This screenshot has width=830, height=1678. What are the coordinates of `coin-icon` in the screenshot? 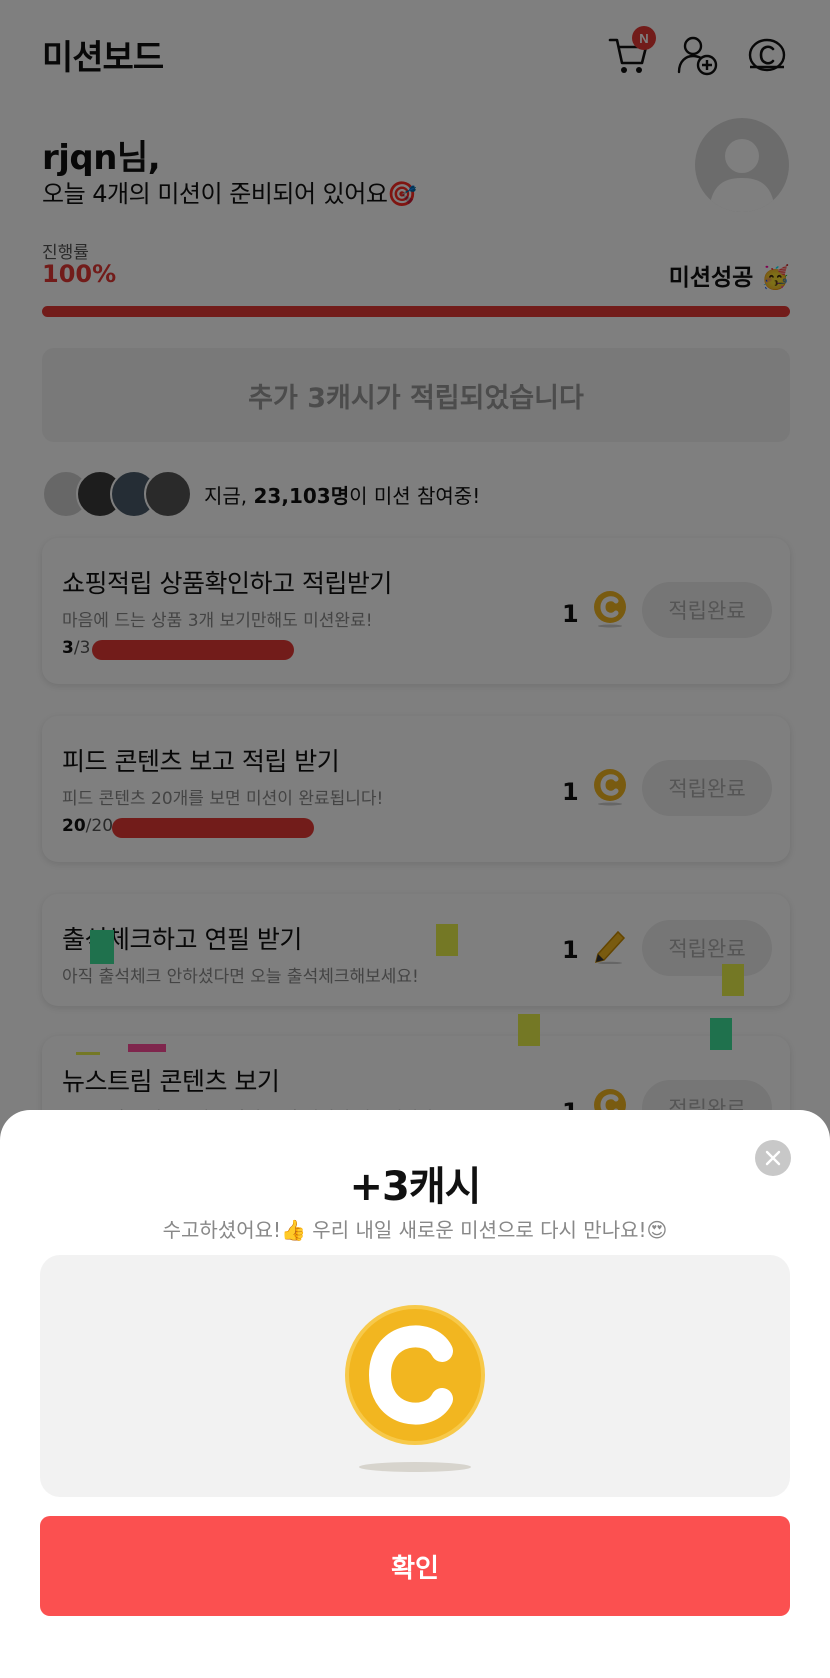 It's located at (415, 1388).